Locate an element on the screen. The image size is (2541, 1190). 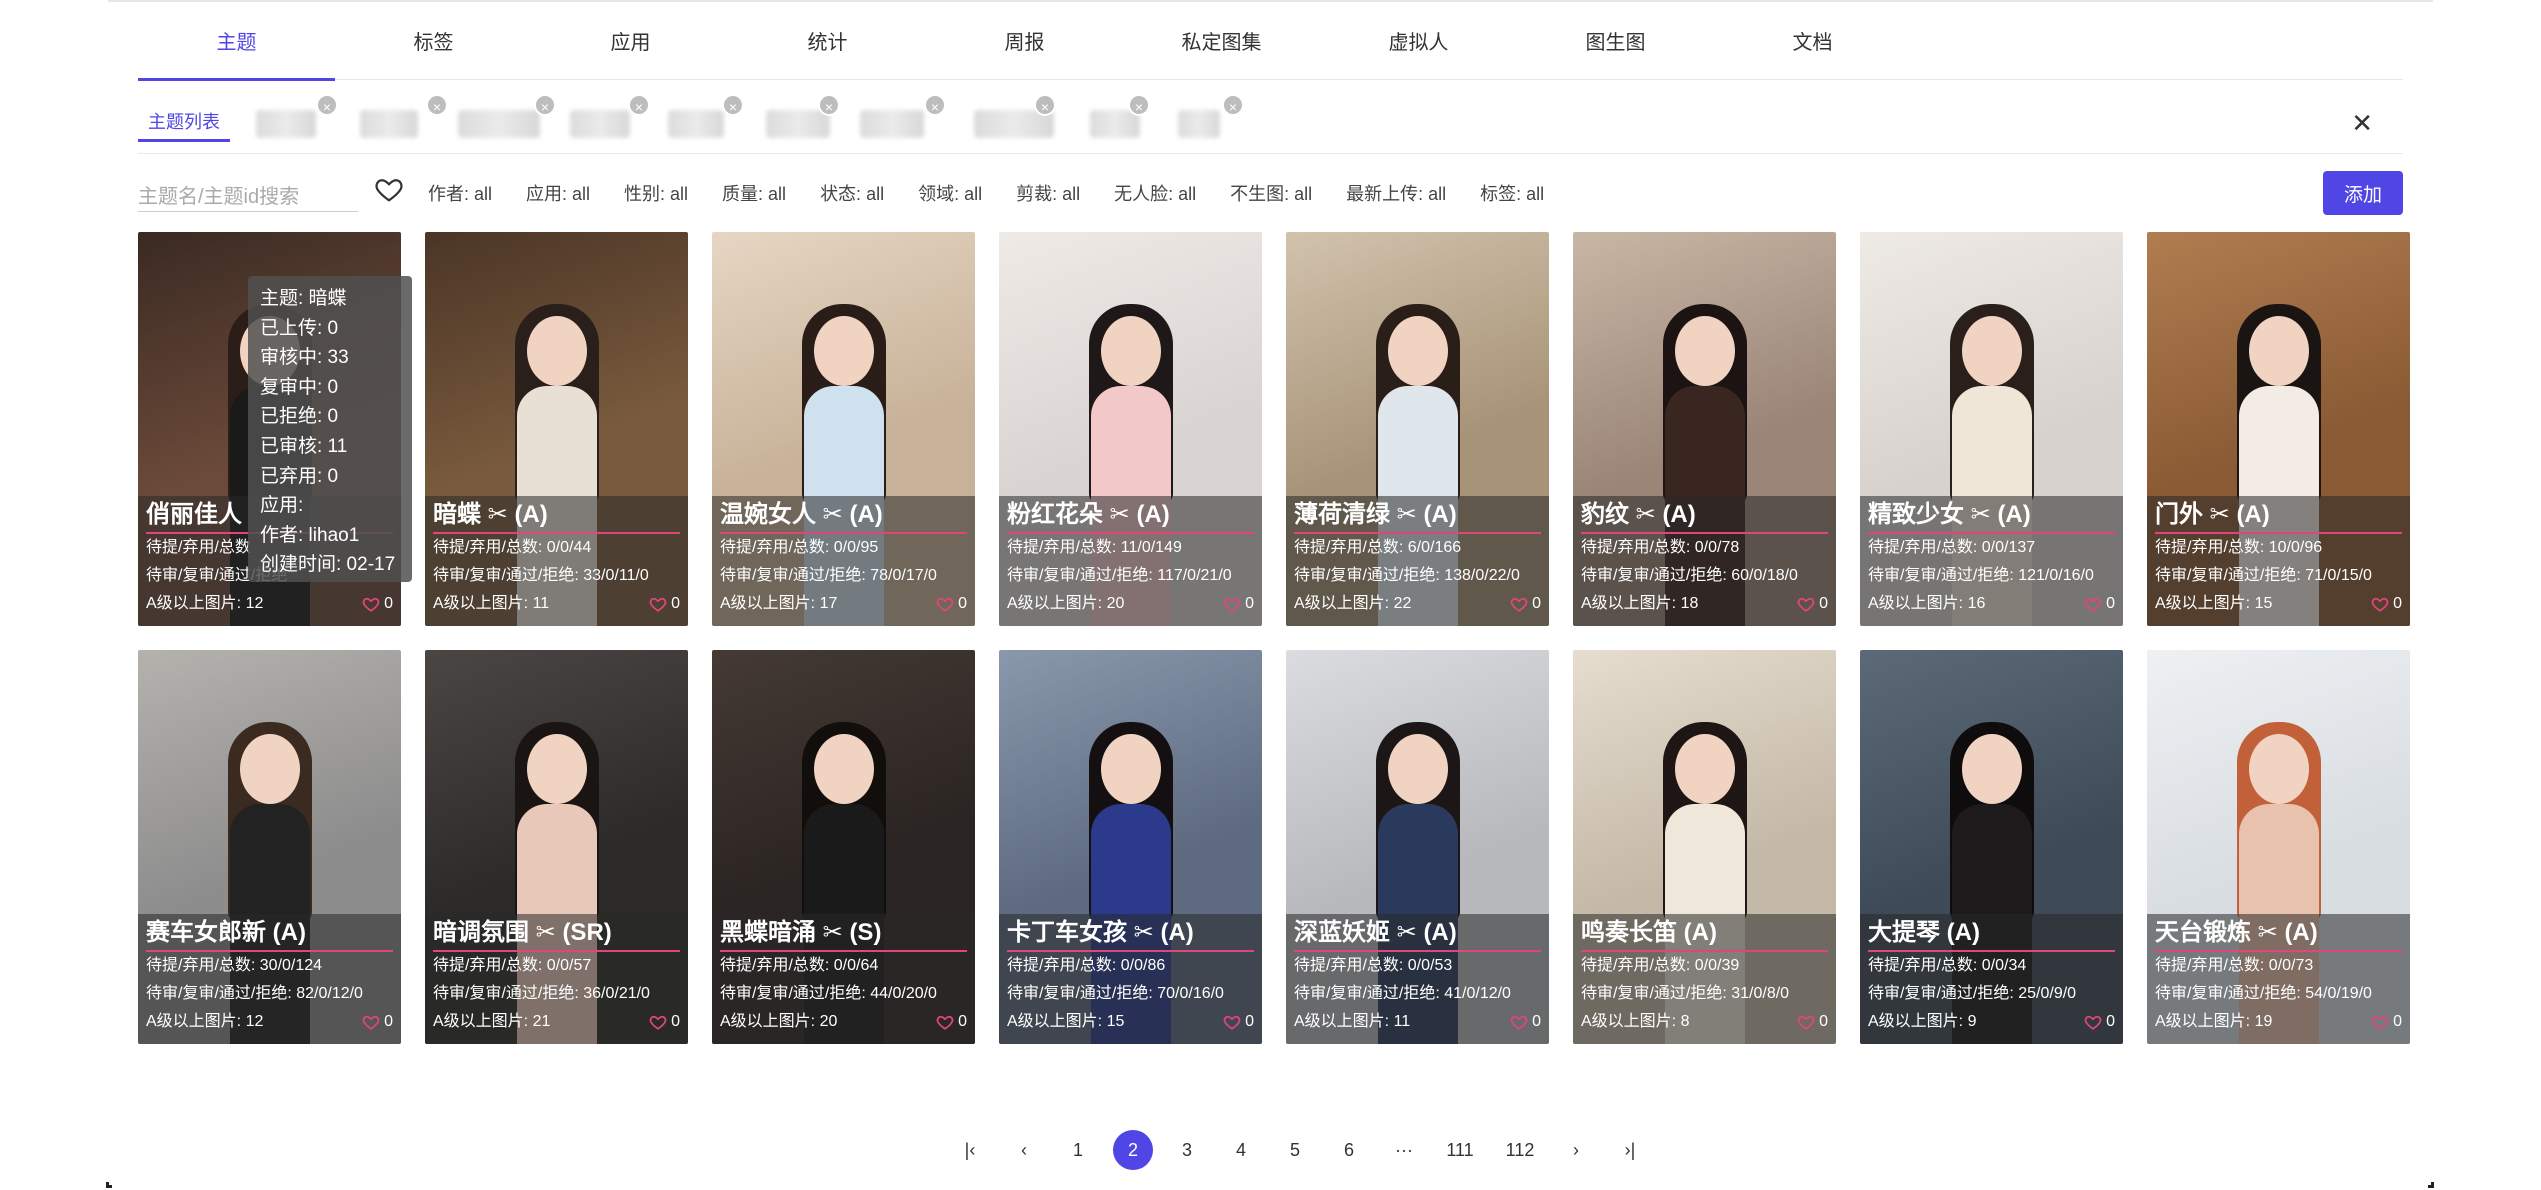
card-line-grade: A级以上图片: 12 is located at coordinates (205, 1021).